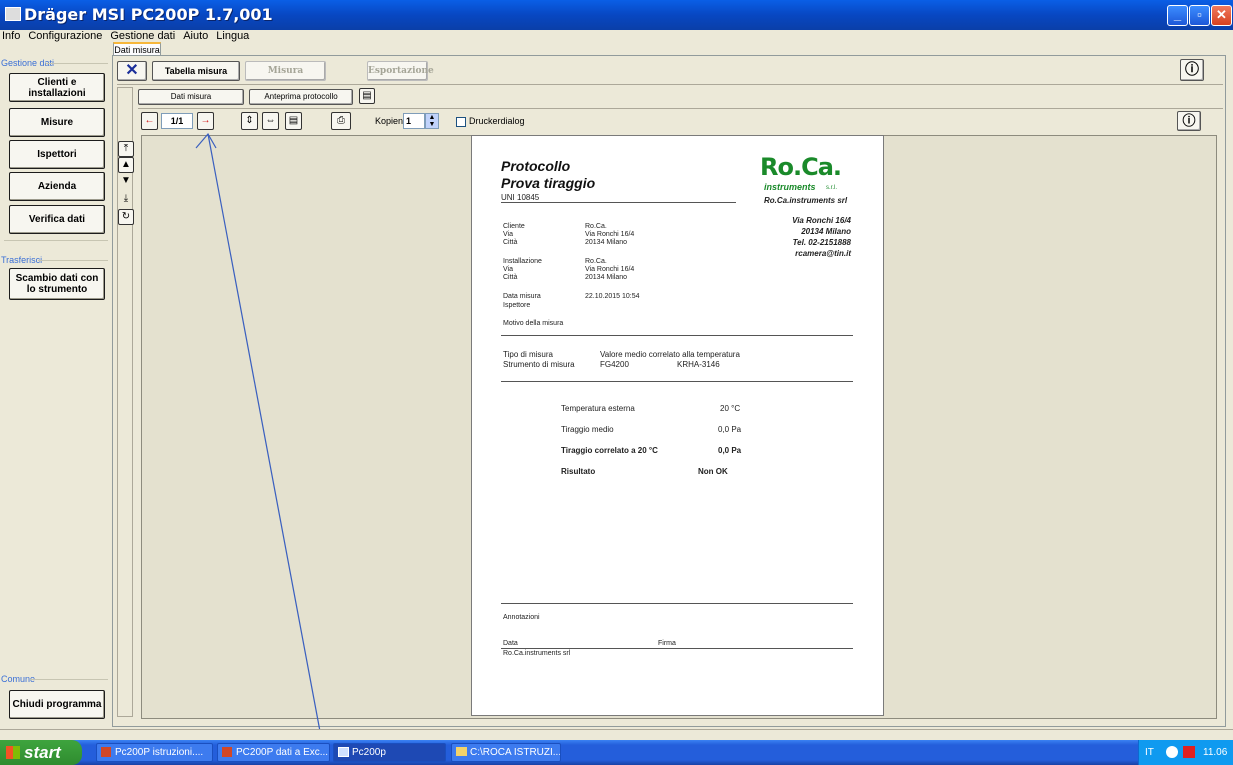 The width and height of the screenshot is (1233, 765). Describe the element at coordinates (461, 751) in the screenshot. I see `folder-icon` at that location.